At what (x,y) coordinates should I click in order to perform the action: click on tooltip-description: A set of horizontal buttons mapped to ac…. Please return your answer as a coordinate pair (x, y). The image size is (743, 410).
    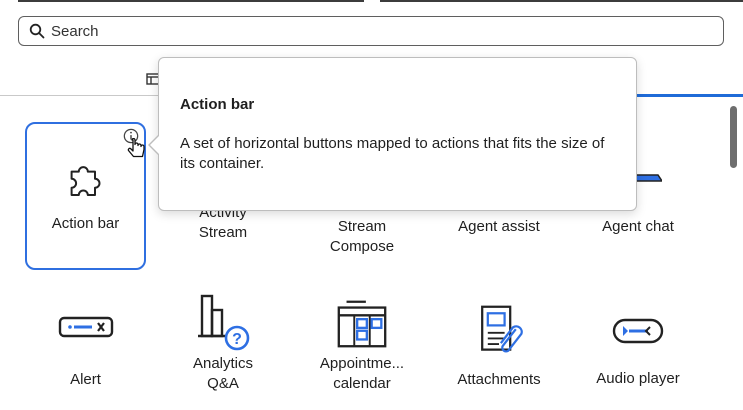
    Looking at the image, I should click on (392, 153).